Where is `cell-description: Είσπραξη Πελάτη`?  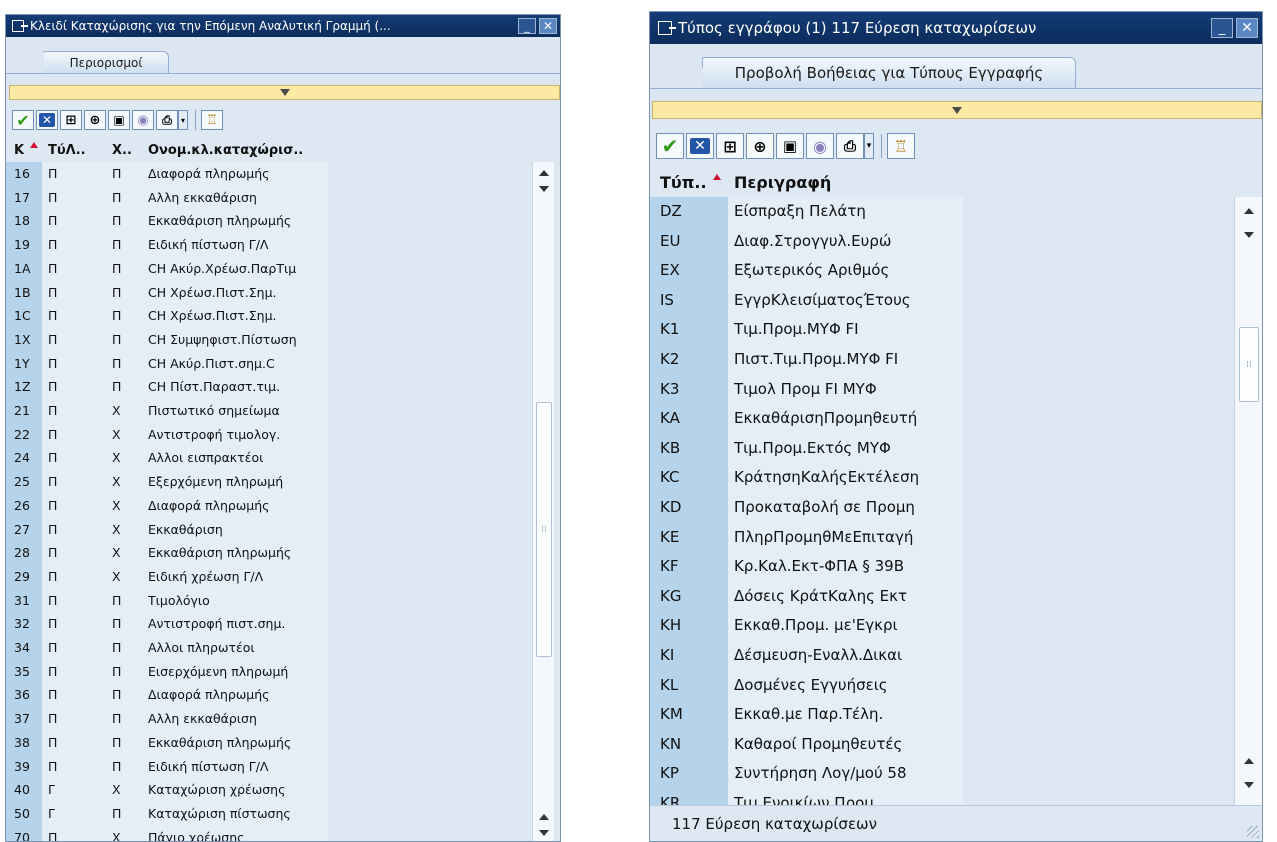
cell-description: Είσπραξη Πελάτη is located at coordinates (800, 211).